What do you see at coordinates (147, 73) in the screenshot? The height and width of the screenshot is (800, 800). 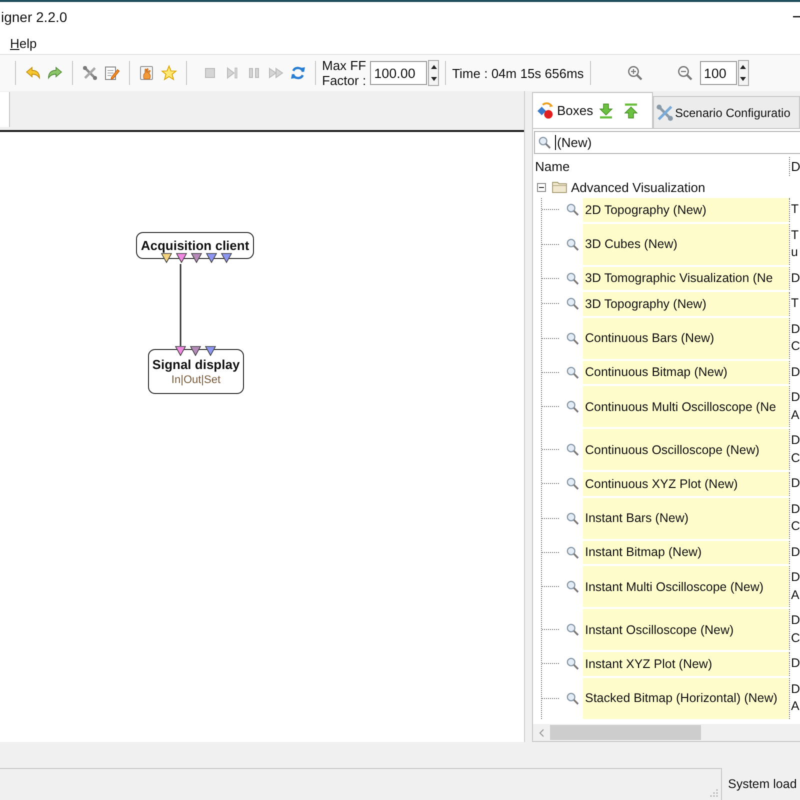 I see `hand-icon` at bounding box center [147, 73].